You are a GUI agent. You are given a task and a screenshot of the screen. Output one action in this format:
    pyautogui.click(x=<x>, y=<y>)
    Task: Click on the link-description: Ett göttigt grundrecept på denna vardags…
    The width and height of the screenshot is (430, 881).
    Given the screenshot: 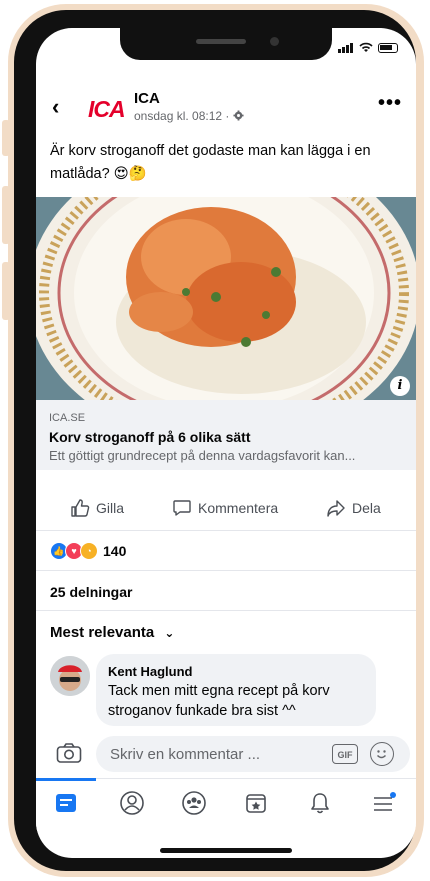 What is the action you would take?
    pyautogui.click(x=202, y=455)
    